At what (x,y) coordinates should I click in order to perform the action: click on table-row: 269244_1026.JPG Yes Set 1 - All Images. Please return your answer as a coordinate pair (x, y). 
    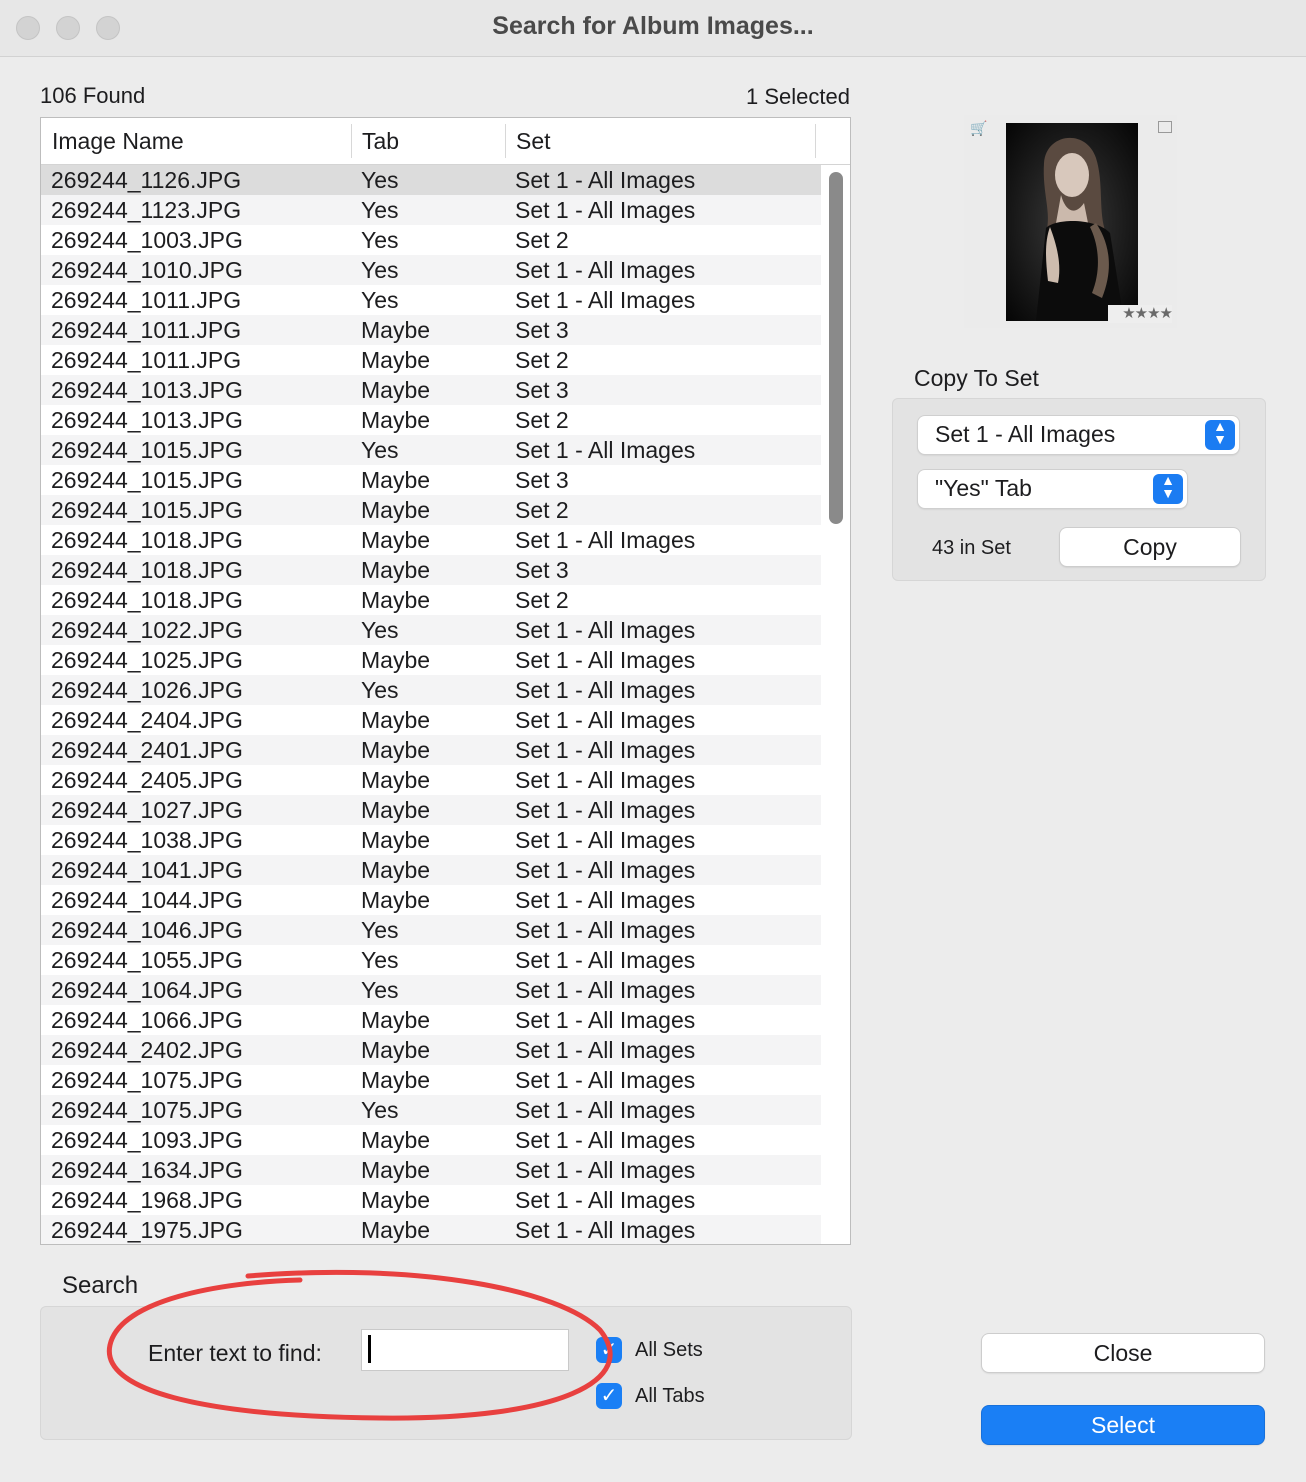
    Looking at the image, I should click on (431, 690).